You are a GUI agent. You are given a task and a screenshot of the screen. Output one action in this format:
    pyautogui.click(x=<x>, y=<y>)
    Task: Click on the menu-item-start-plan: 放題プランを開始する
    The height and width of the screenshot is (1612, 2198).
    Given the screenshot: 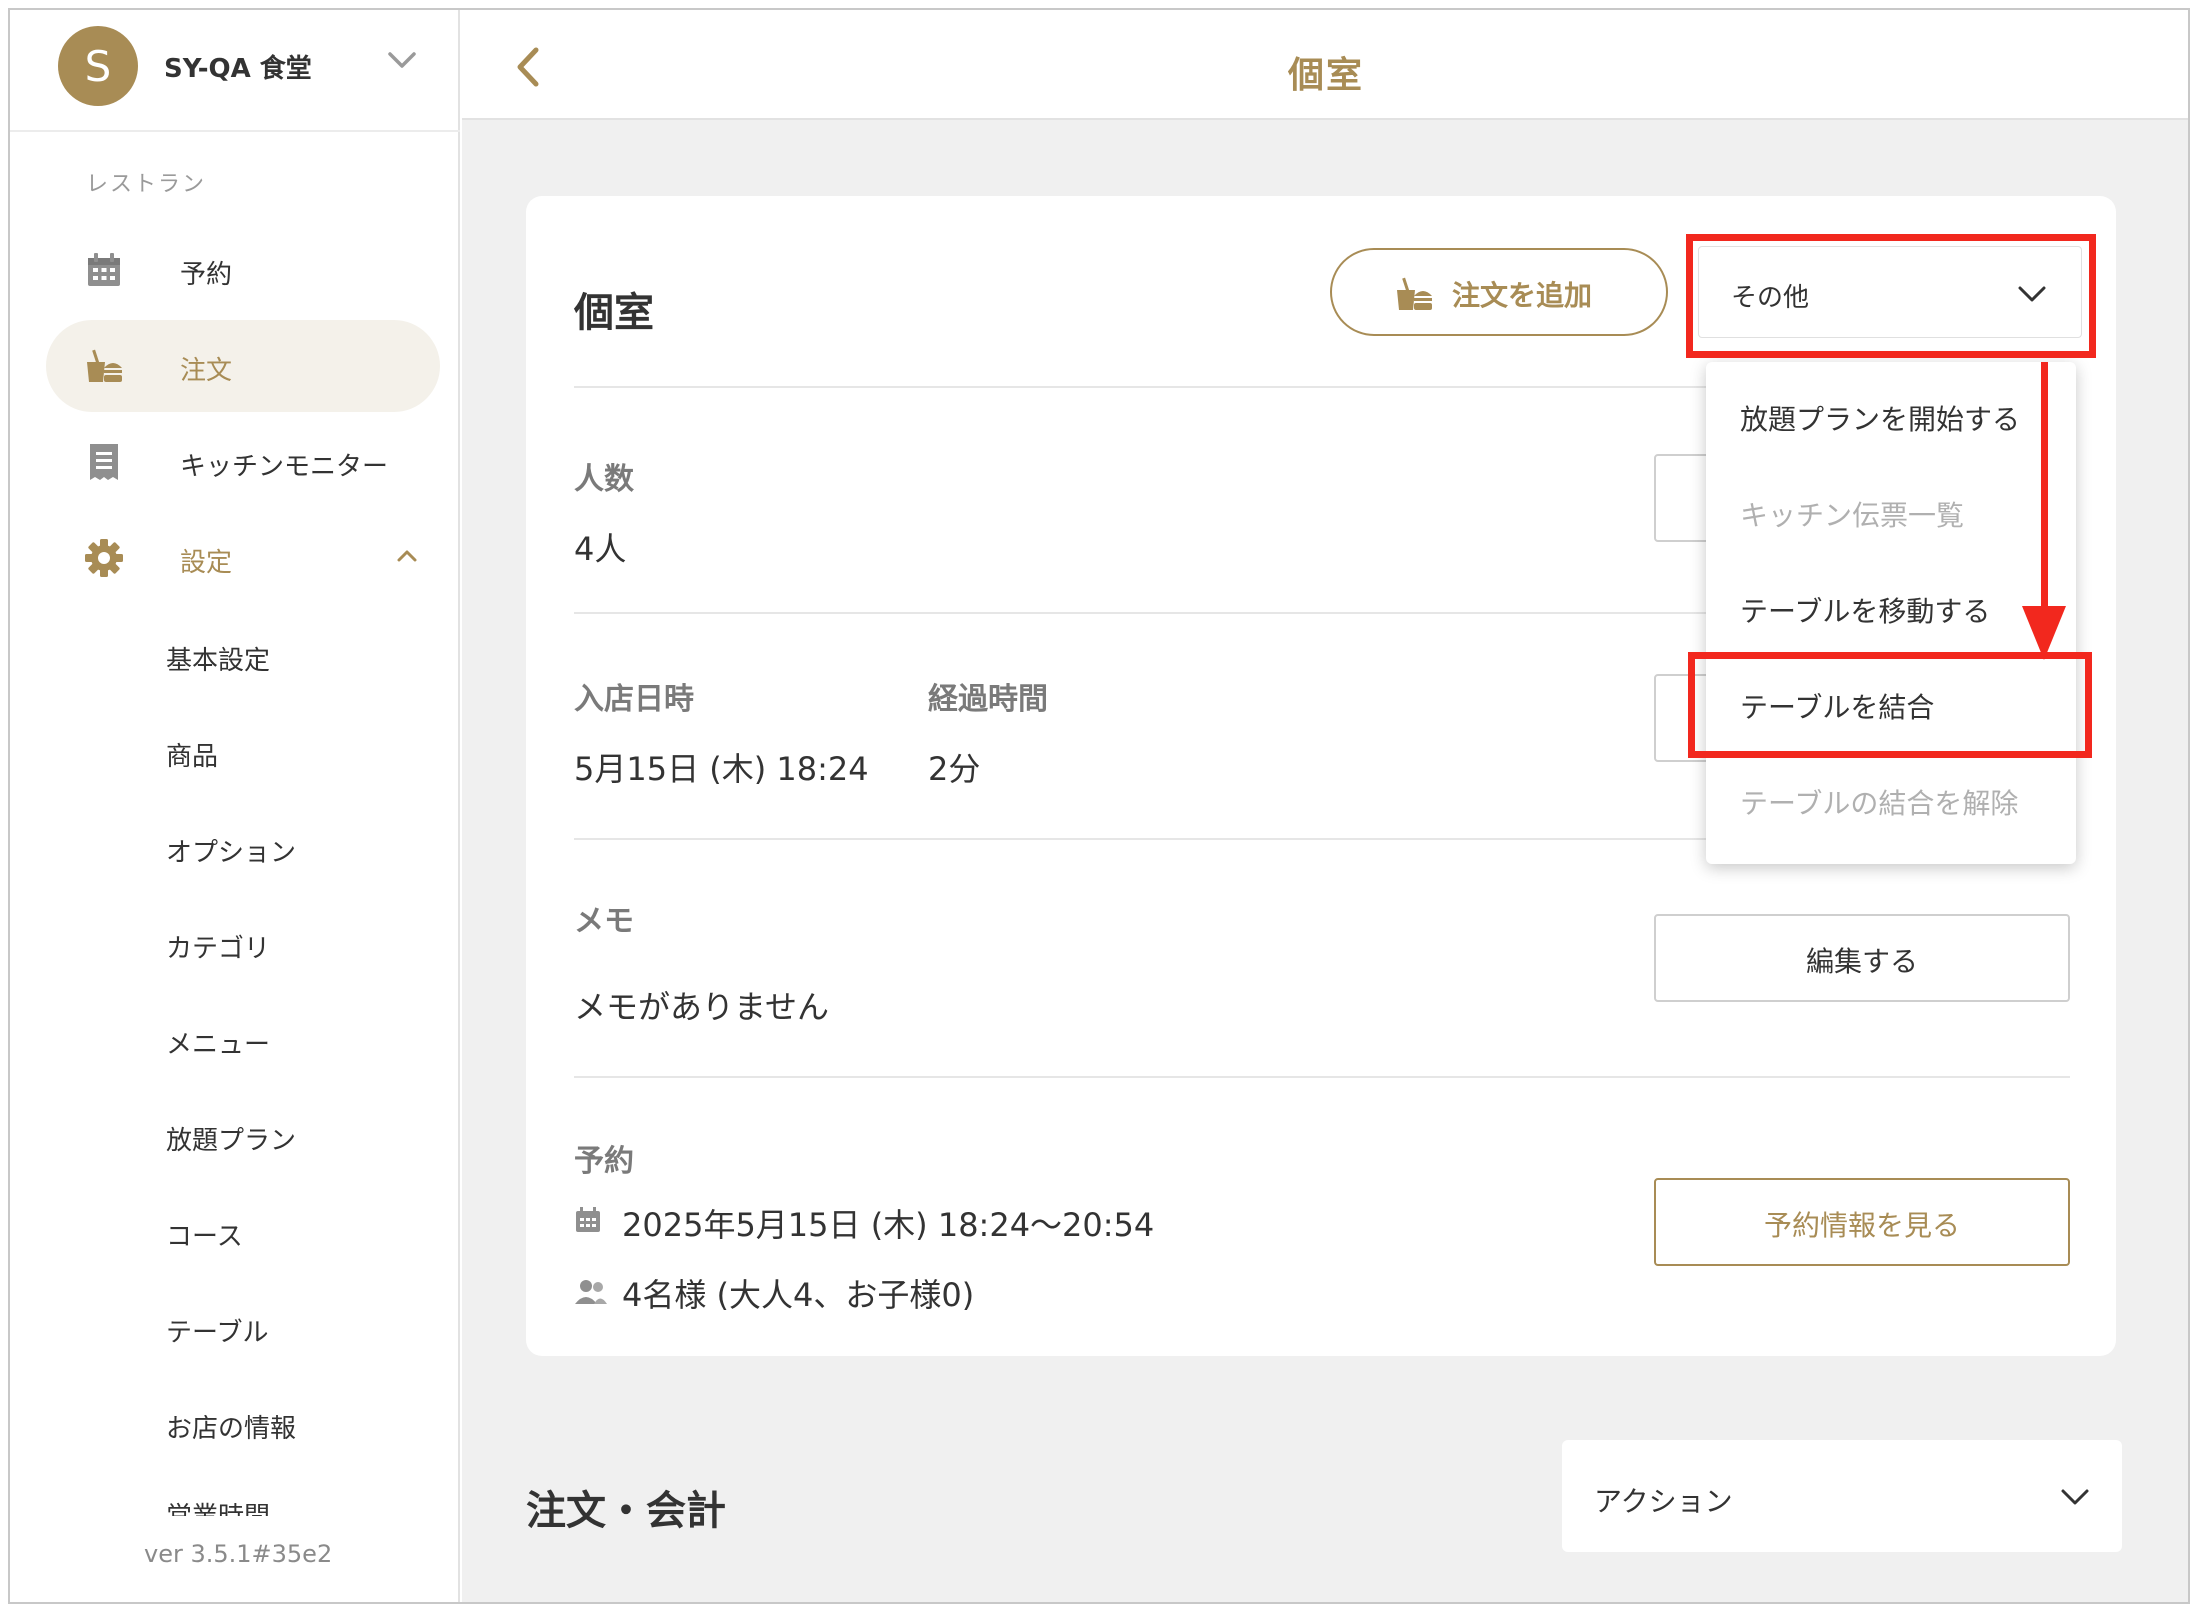 What is the action you would take?
    pyautogui.click(x=1880, y=418)
    